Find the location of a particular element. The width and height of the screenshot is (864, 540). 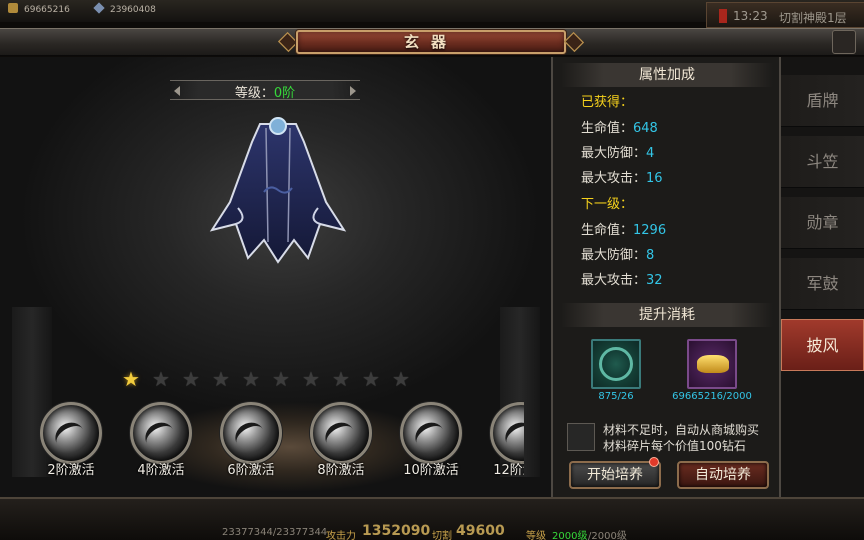

skill-slot: 4阶激活 is located at coordinates (164, 440).